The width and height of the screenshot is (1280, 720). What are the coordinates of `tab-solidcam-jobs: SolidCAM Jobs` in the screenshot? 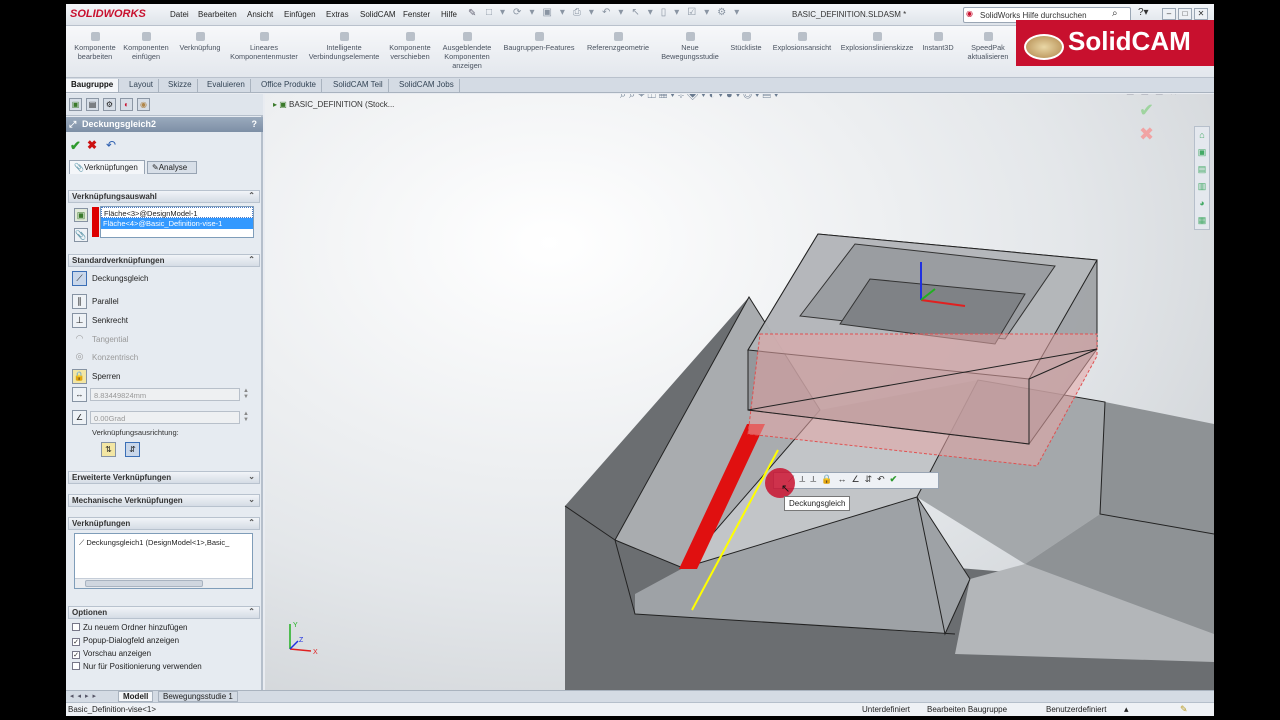 It's located at (427, 85).